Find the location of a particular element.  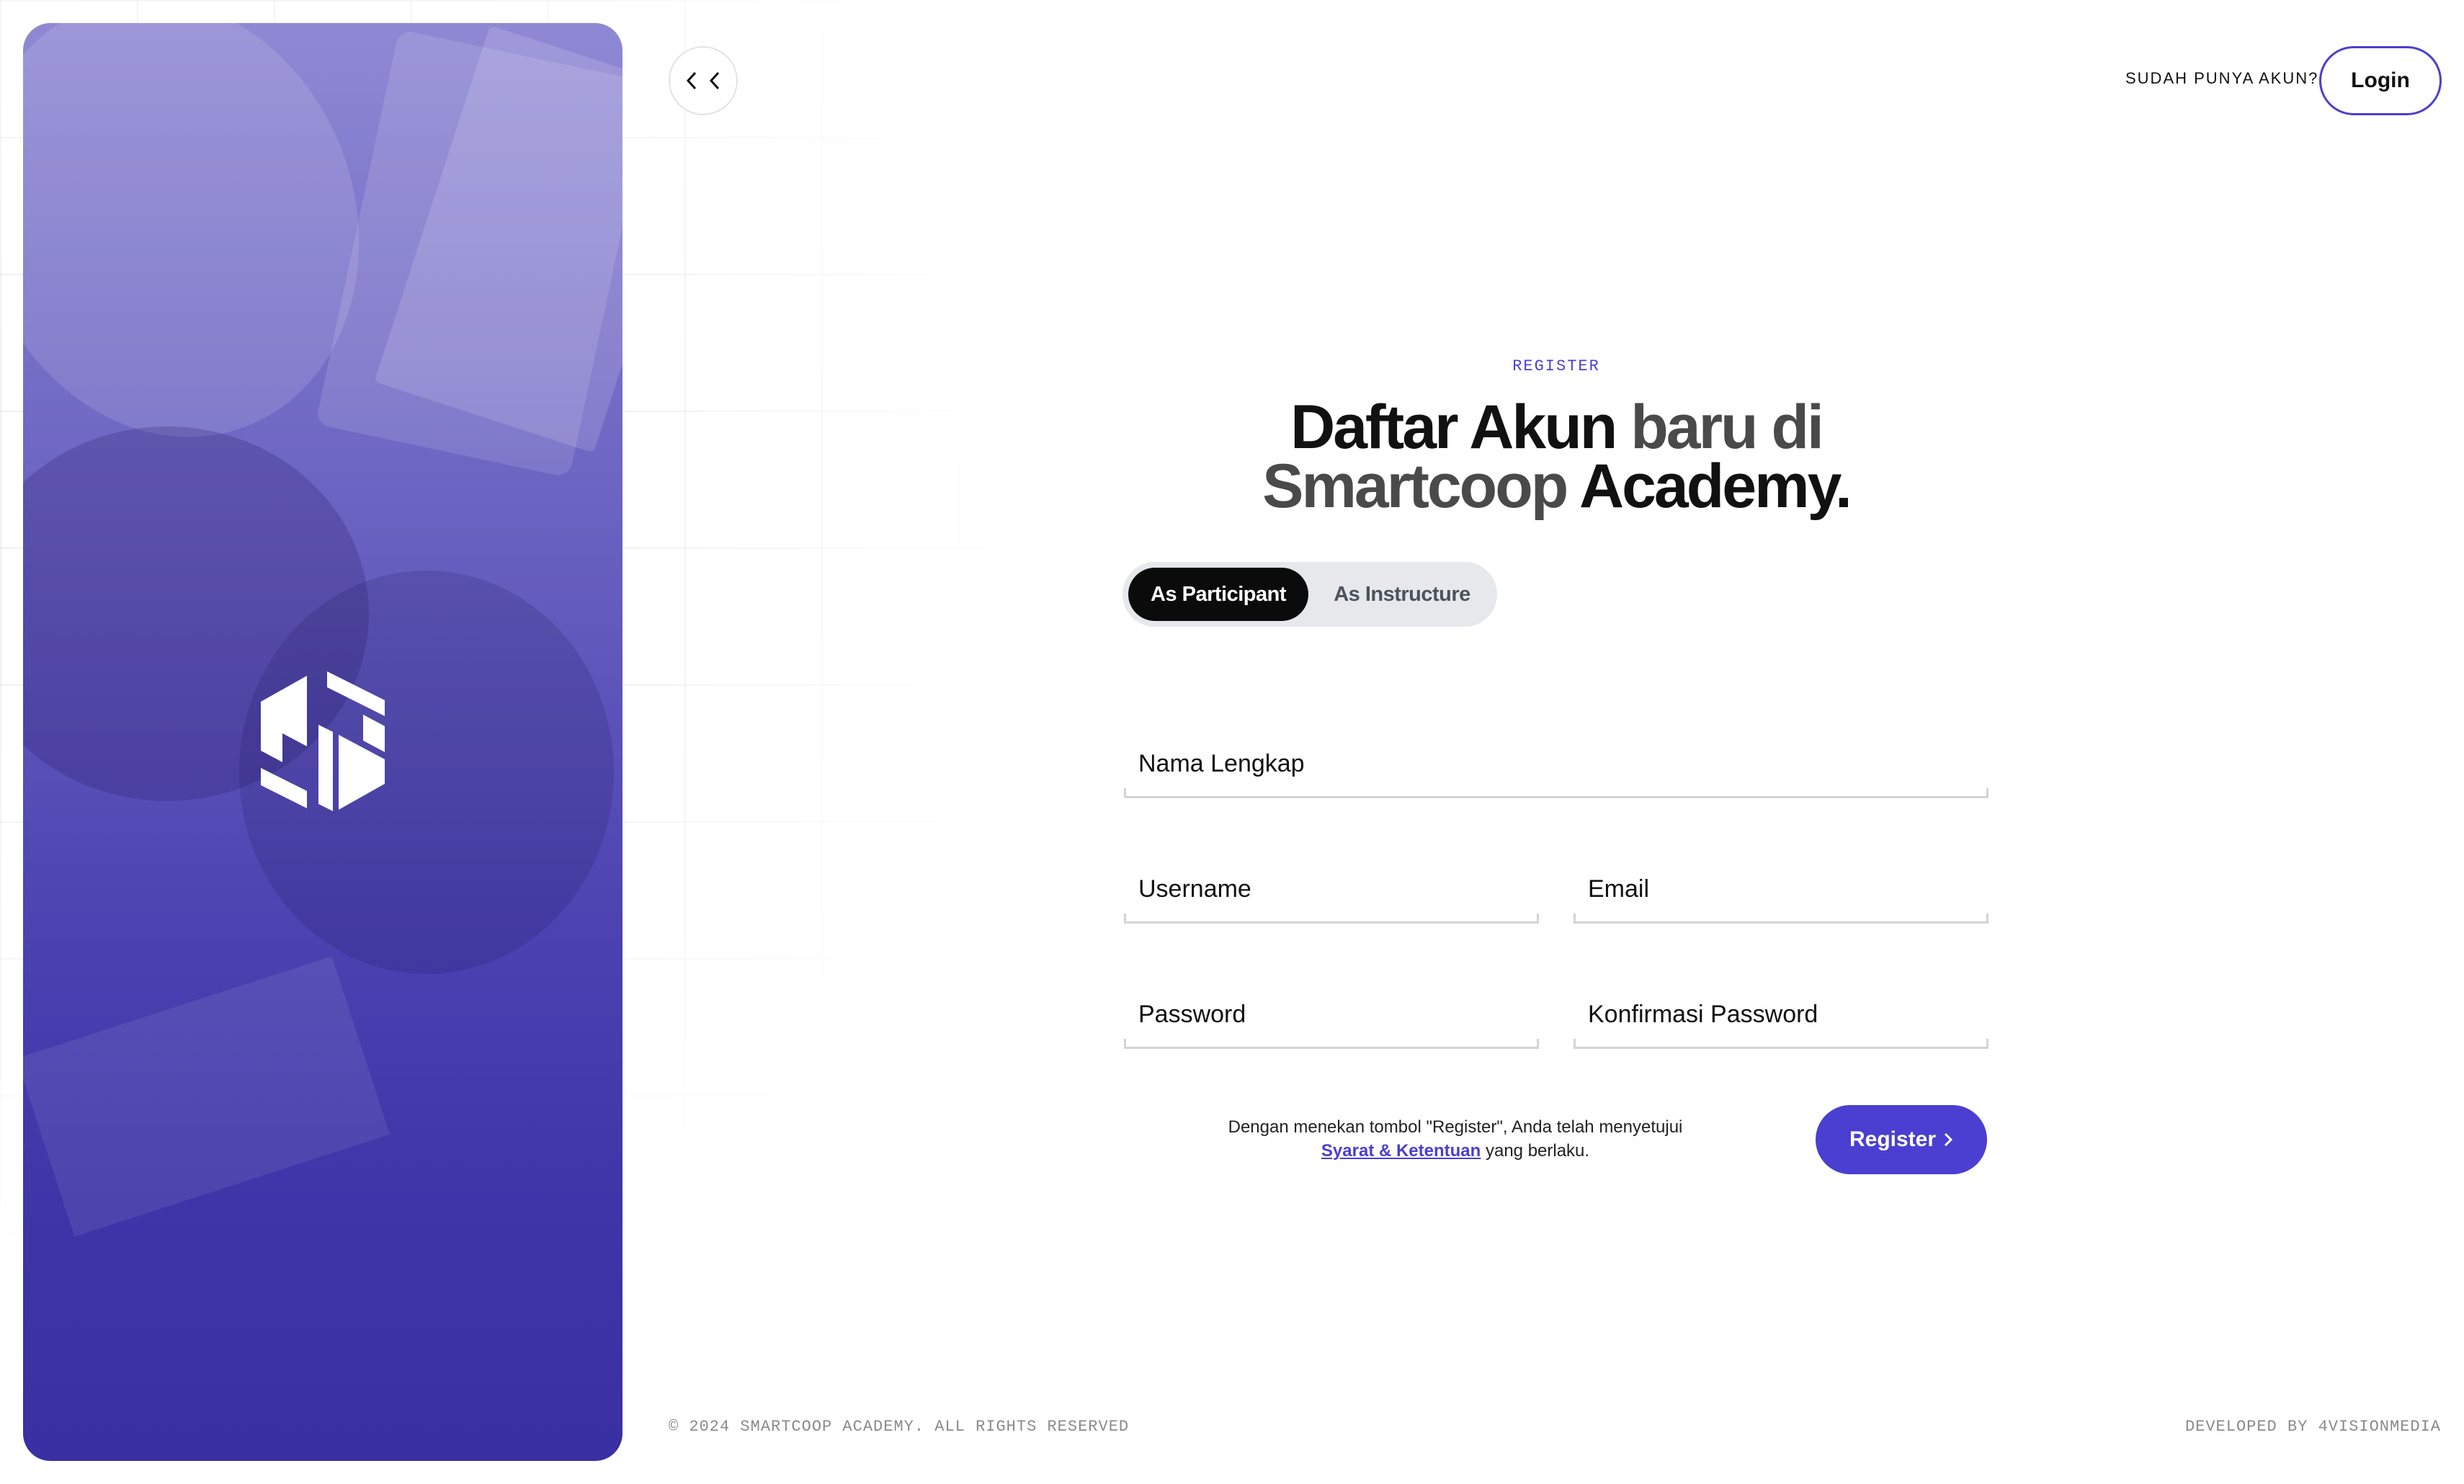

username-input is located at coordinates (1331, 889).